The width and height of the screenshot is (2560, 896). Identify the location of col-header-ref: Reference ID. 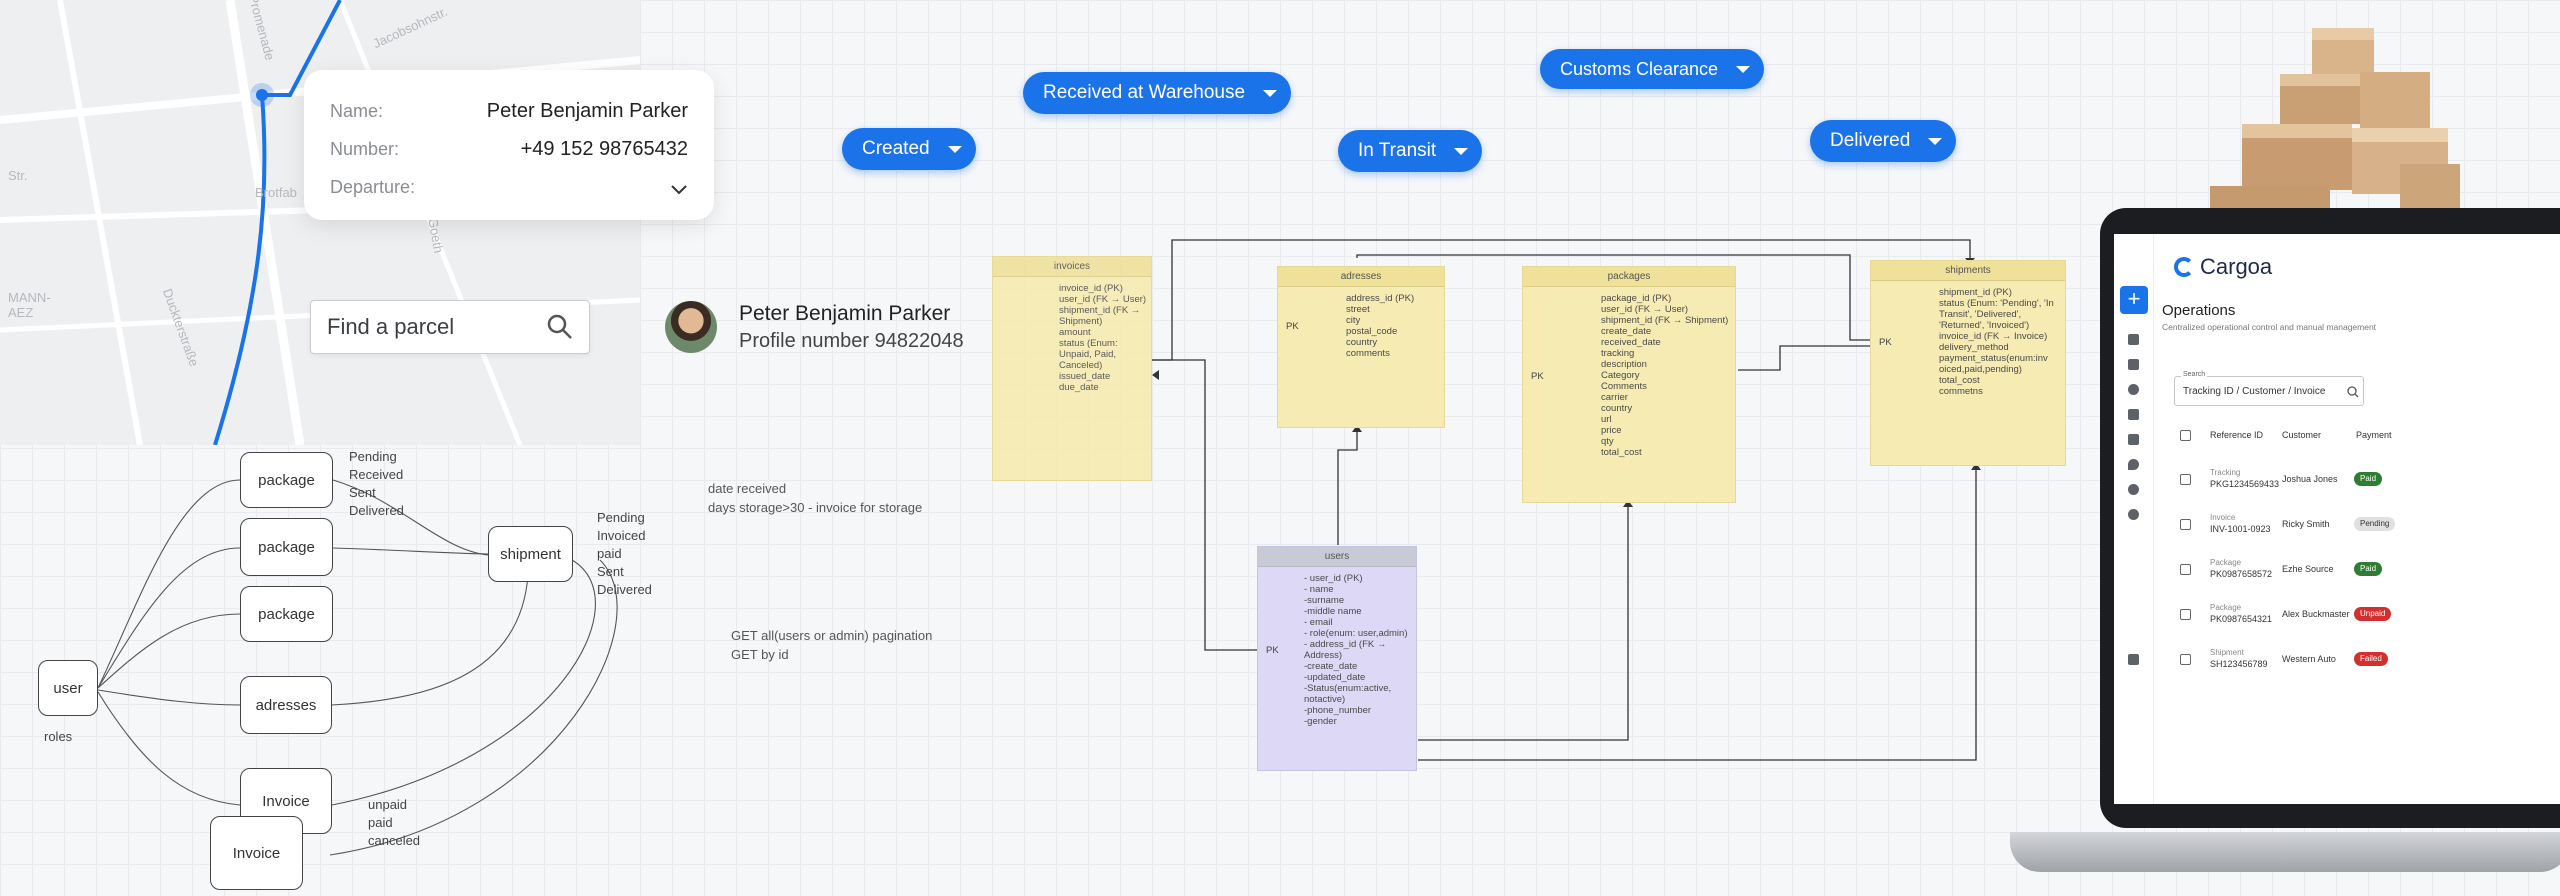
(2237, 435).